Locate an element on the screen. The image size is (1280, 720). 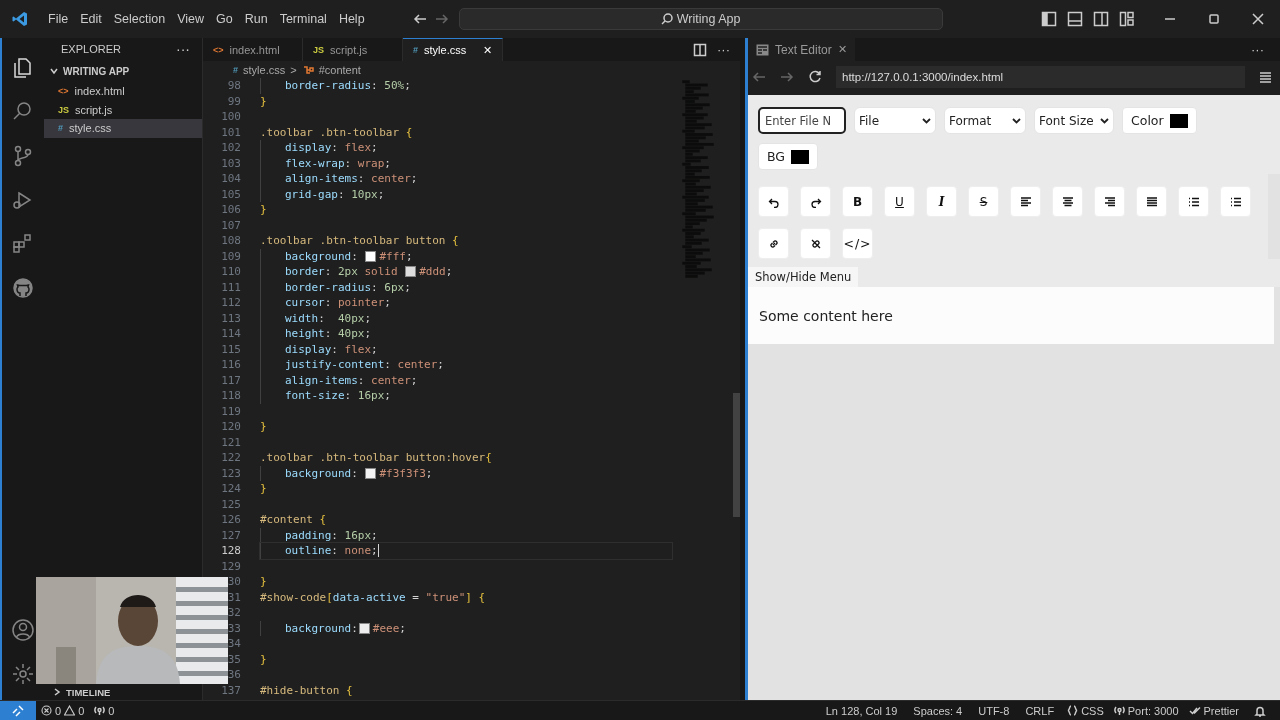
menu-item: Help is located at coordinates (351, 19).